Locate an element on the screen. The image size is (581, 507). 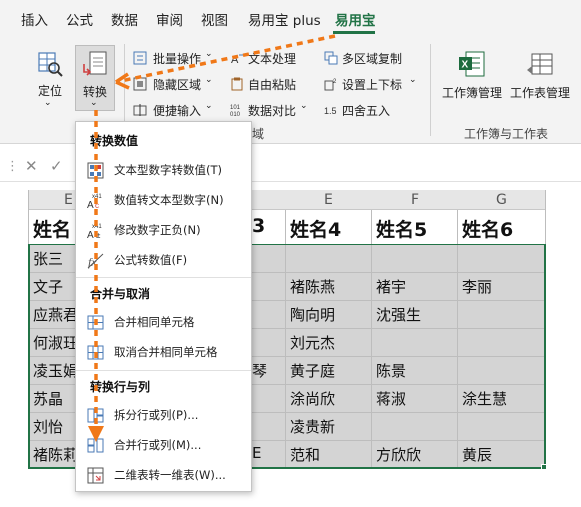
menu-item-formula-to-value: fx 公式转数值(F) is located at coordinates (163, 260).